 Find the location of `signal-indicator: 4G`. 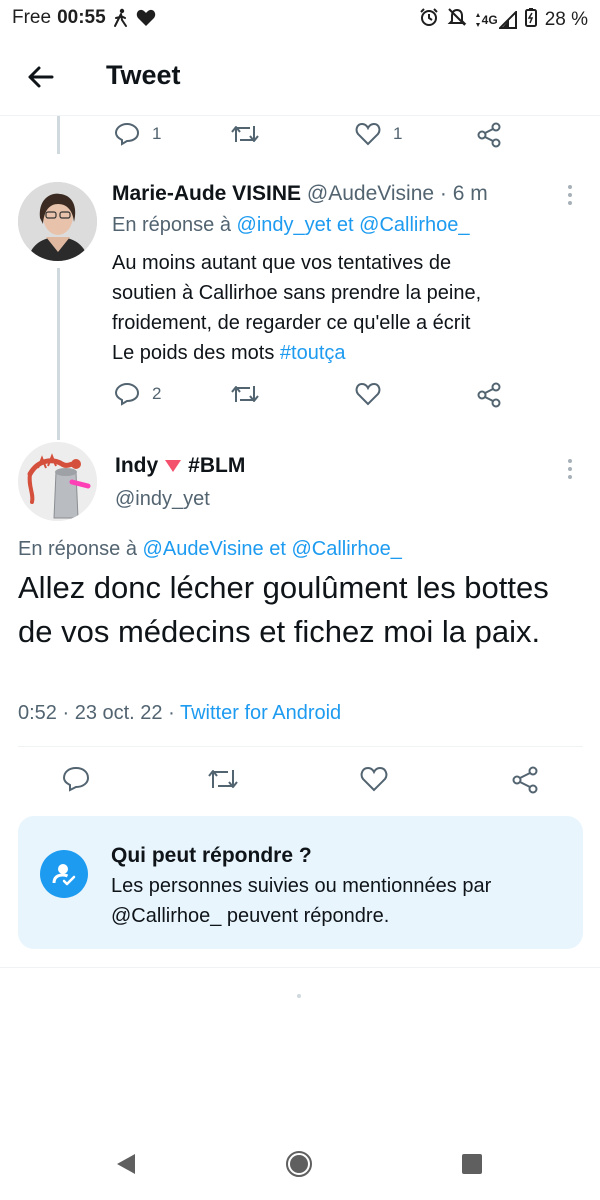

signal-indicator: 4G is located at coordinates (496, 19).